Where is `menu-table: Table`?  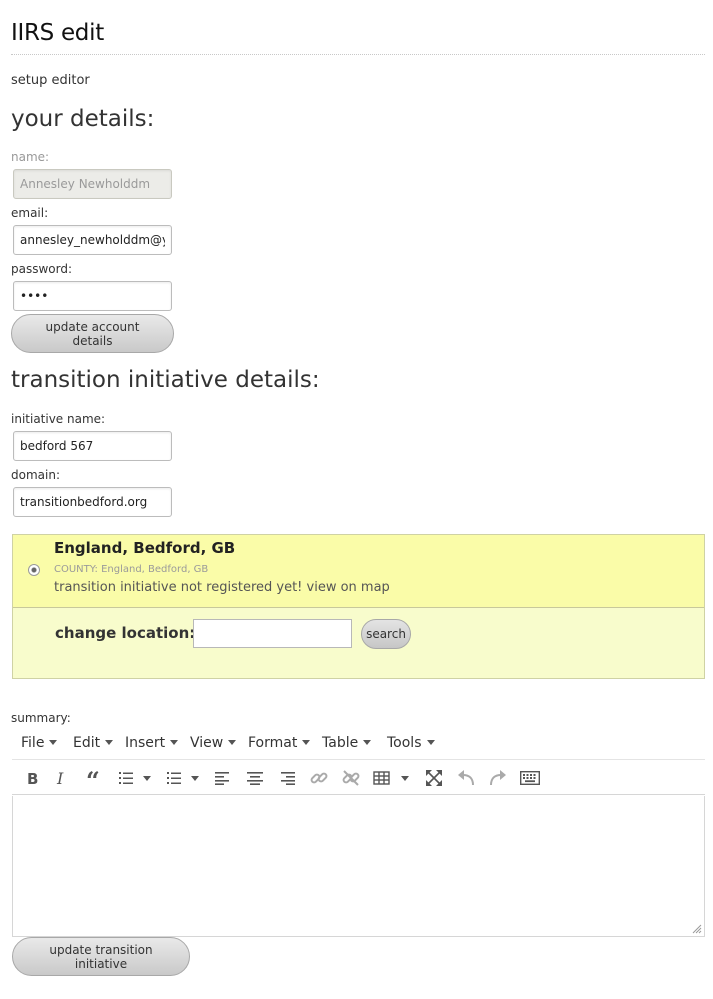 menu-table: Table is located at coordinates (347, 743).